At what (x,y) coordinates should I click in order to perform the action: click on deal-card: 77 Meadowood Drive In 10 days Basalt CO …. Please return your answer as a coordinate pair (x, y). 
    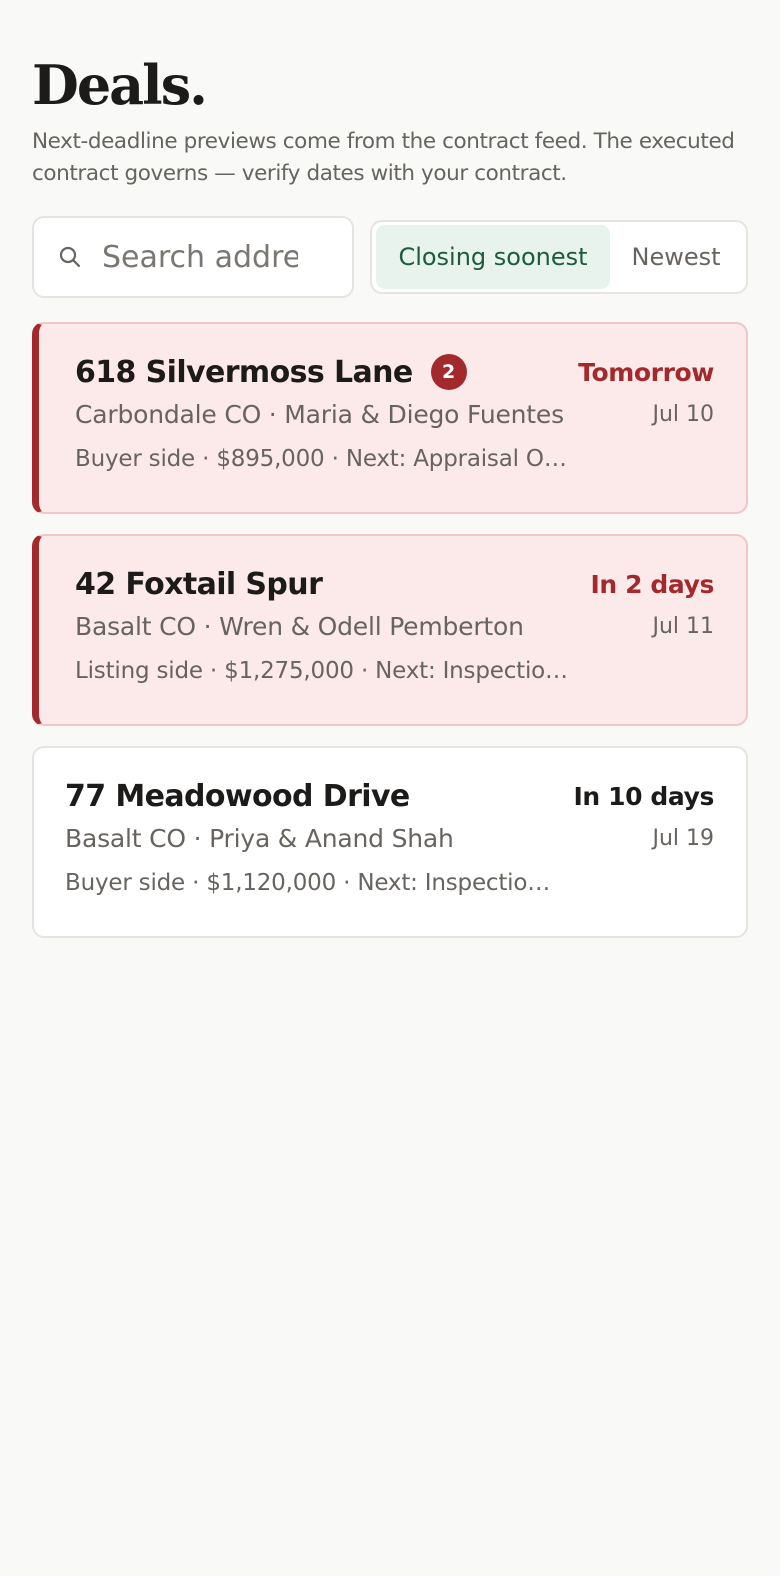
    Looking at the image, I should click on (390, 842).